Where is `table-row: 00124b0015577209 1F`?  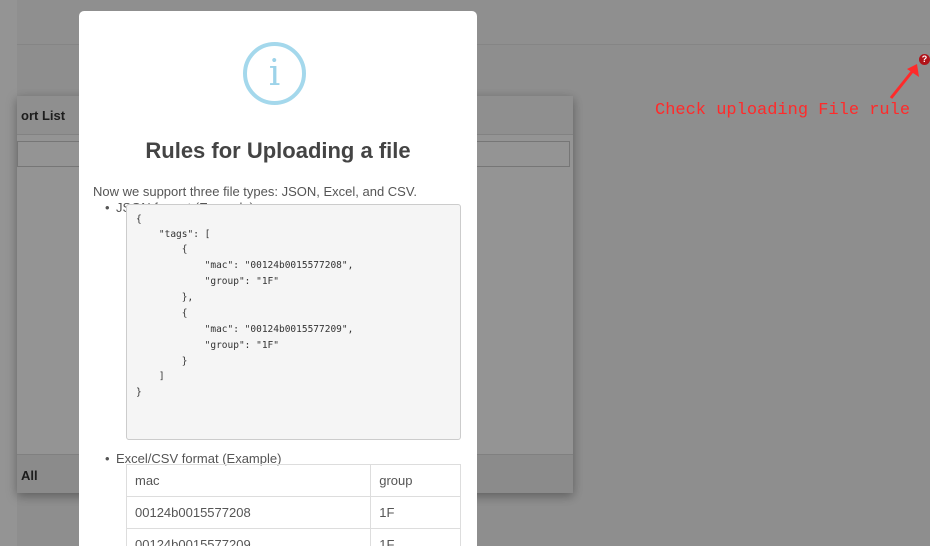
table-row: 00124b0015577209 1F is located at coordinates (293, 537).